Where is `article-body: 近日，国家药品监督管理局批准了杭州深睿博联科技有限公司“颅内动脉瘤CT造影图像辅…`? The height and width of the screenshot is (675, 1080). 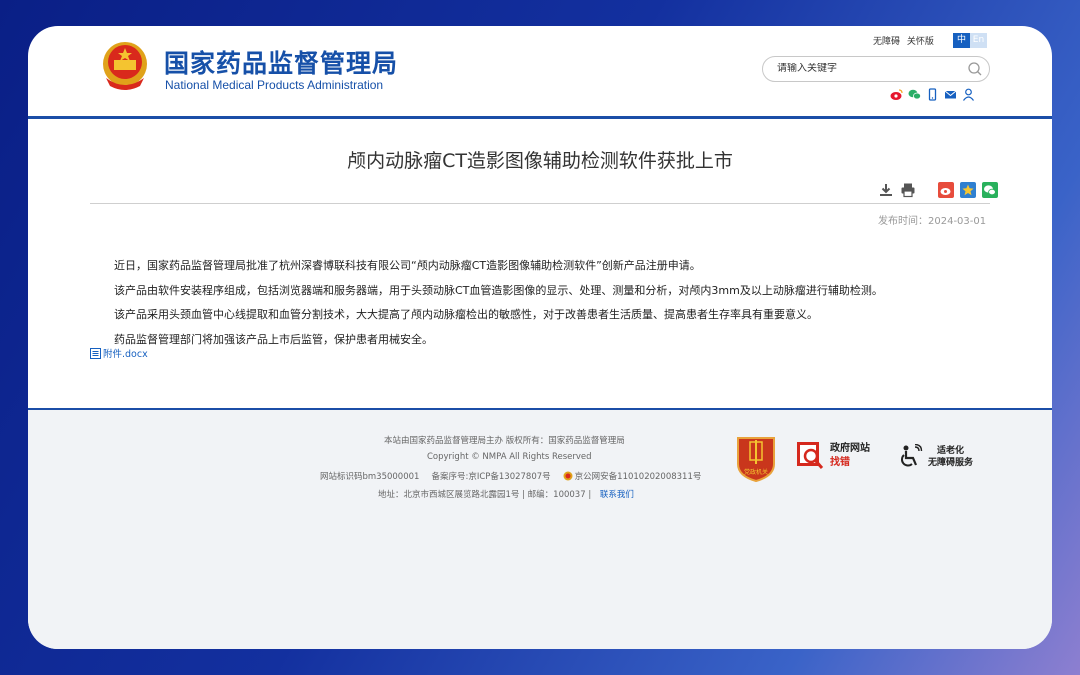
article-body: 近日，国家药品监督管理局批准了杭州深睿博联科技有限公司“颅内动脉瘤CT造影图像辅… is located at coordinates (554, 303).